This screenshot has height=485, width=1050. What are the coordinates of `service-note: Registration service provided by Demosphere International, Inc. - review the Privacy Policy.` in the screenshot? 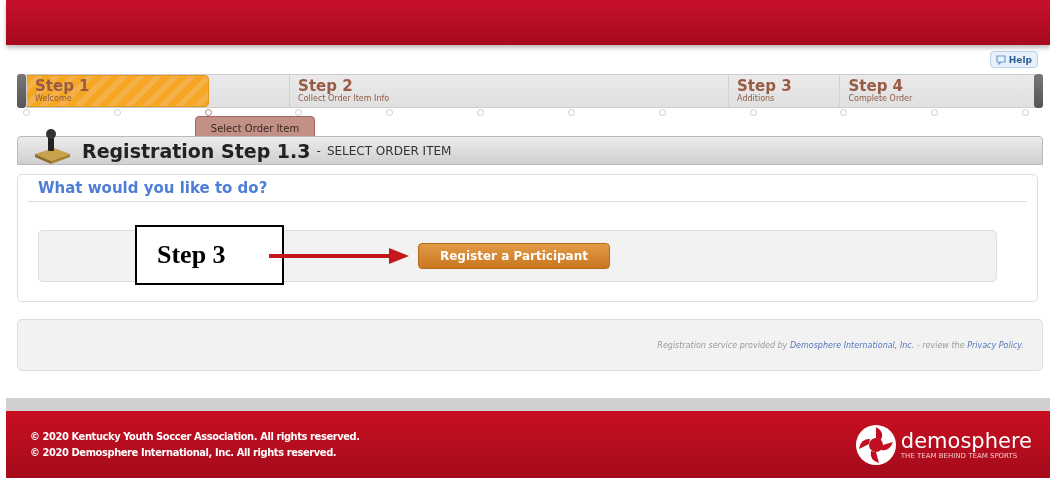 It's located at (840, 345).